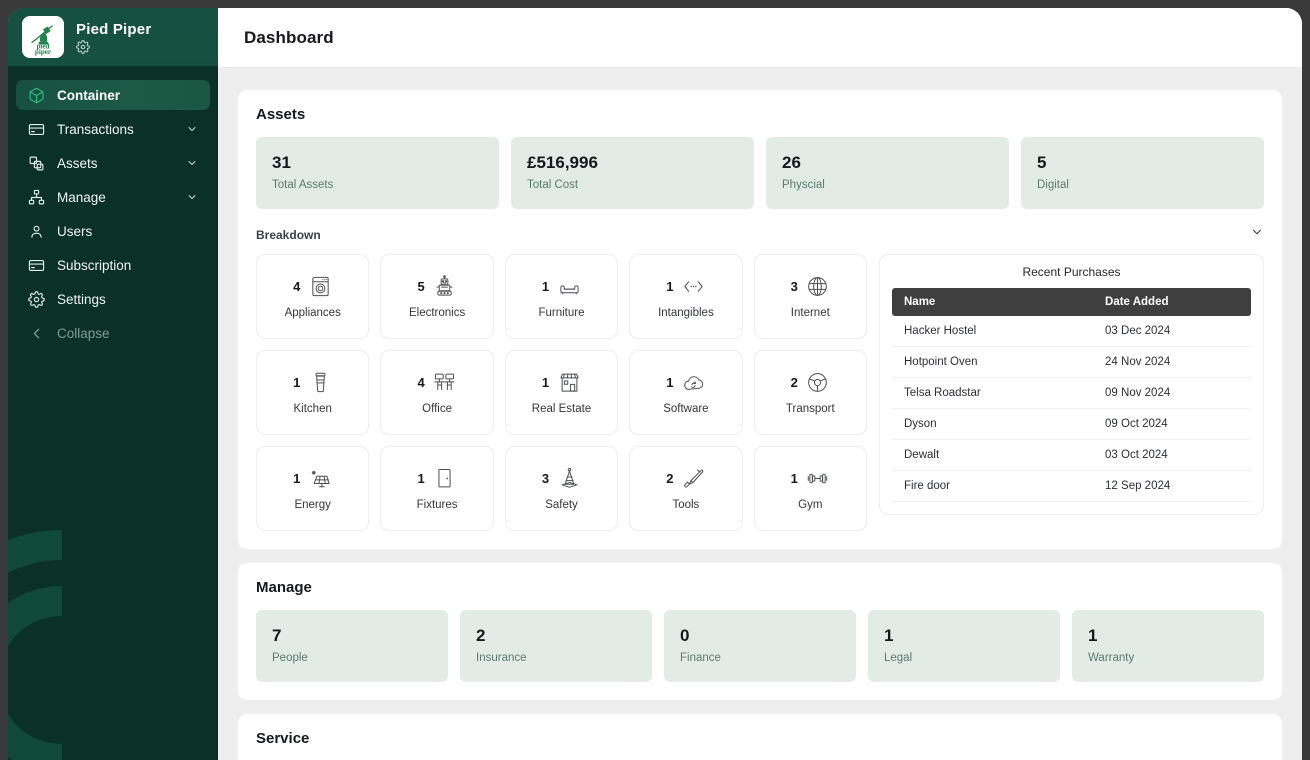  Describe the element at coordinates (1172, 331) in the screenshot. I see `cell-date: 03 Dec 2024` at that location.